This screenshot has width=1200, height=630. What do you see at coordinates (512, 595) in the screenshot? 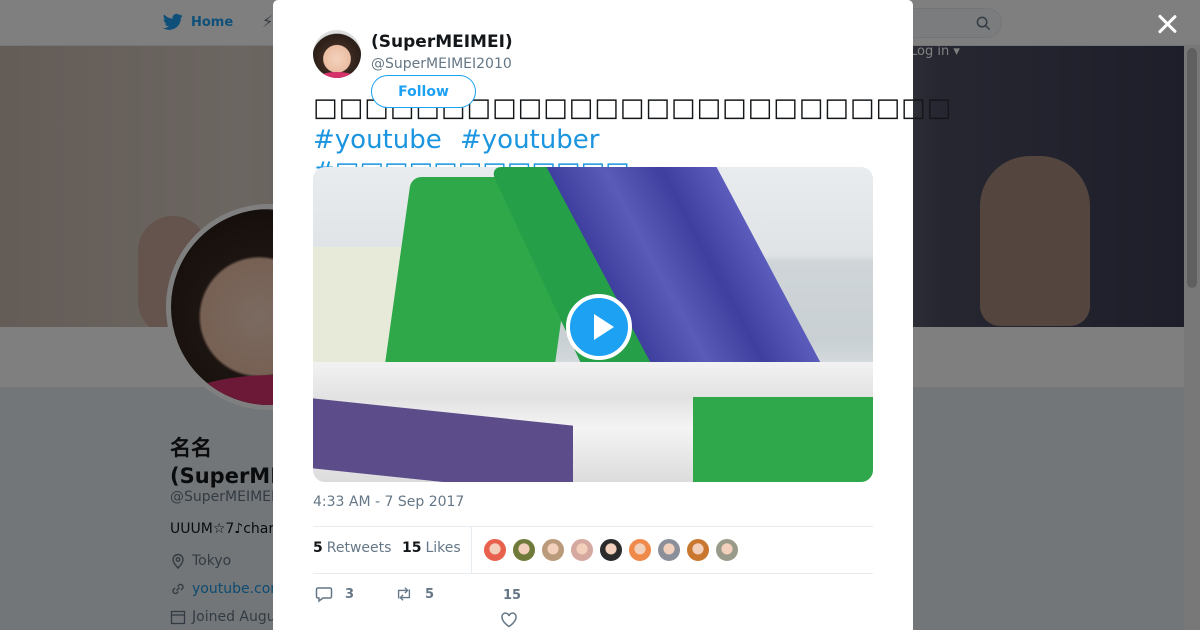
I see `like-count: 15` at bounding box center [512, 595].